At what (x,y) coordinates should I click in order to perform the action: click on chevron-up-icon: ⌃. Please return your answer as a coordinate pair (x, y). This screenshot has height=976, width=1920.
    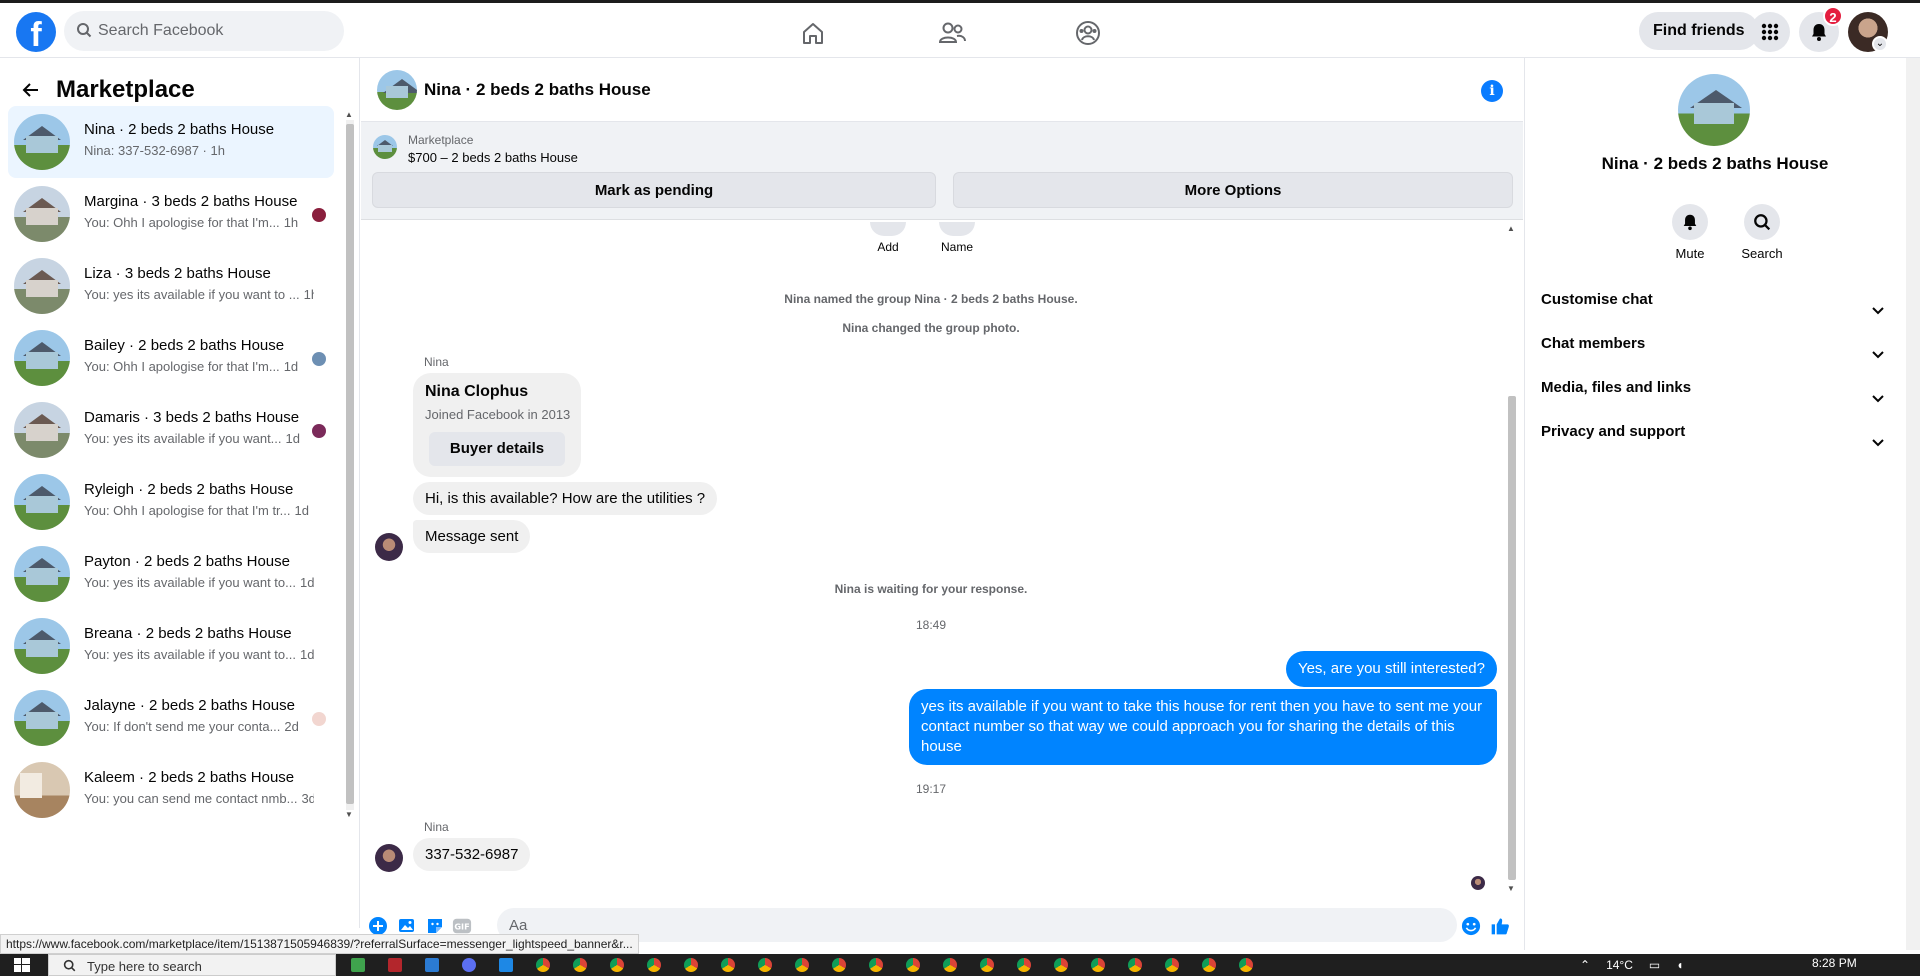
    Looking at the image, I should click on (1585, 965).